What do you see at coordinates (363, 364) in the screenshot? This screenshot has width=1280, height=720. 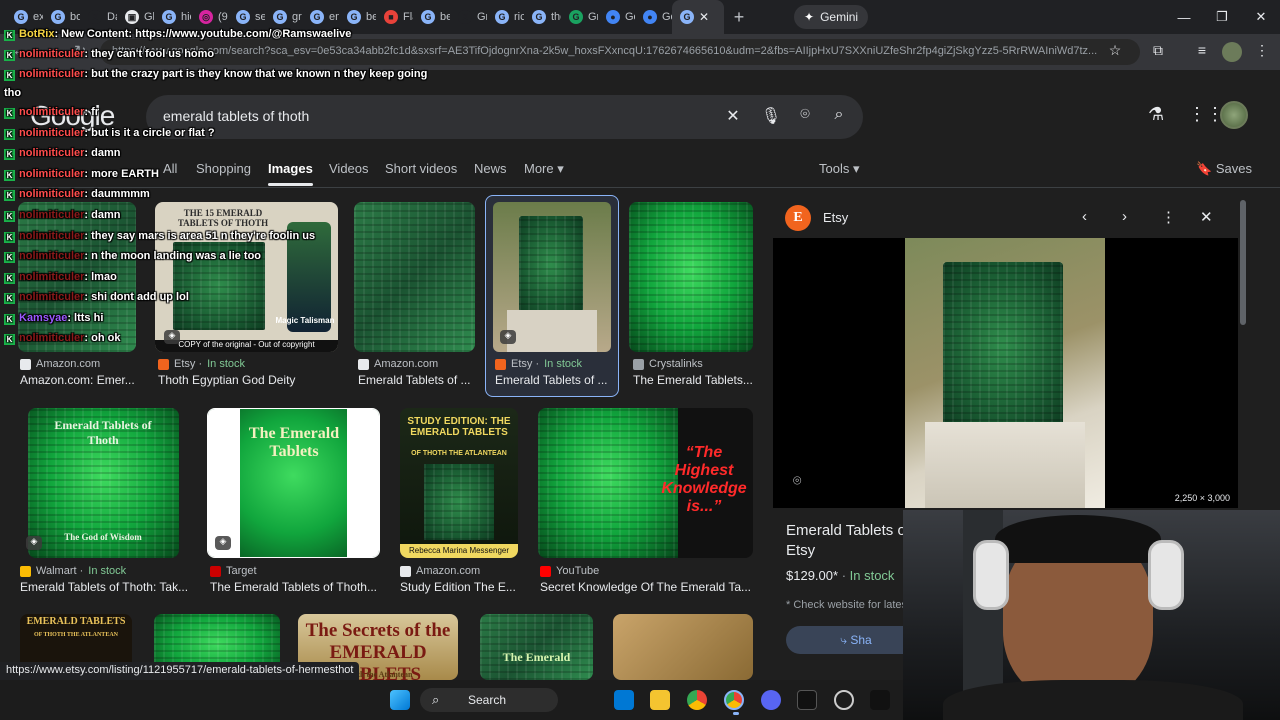 I see `source-favicon-icon` at bounding box center [363, 364].